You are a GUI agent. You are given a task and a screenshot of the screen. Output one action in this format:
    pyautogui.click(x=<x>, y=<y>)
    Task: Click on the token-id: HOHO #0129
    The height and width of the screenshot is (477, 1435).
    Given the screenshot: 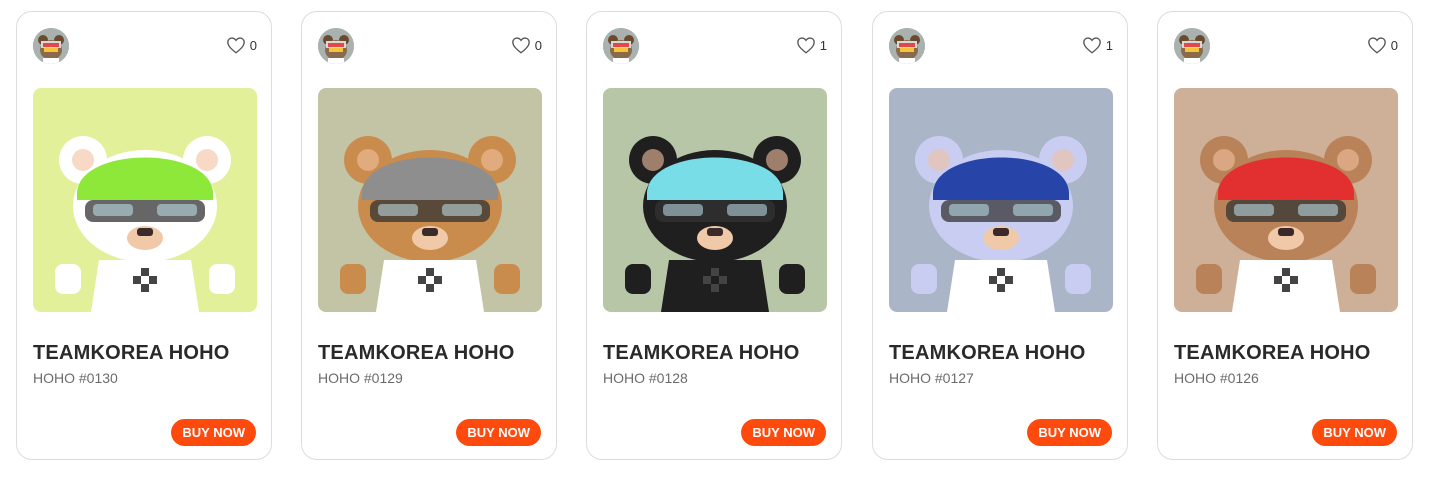 What is the action you would take?
    pyautogui.click(x=360, y=378)
    